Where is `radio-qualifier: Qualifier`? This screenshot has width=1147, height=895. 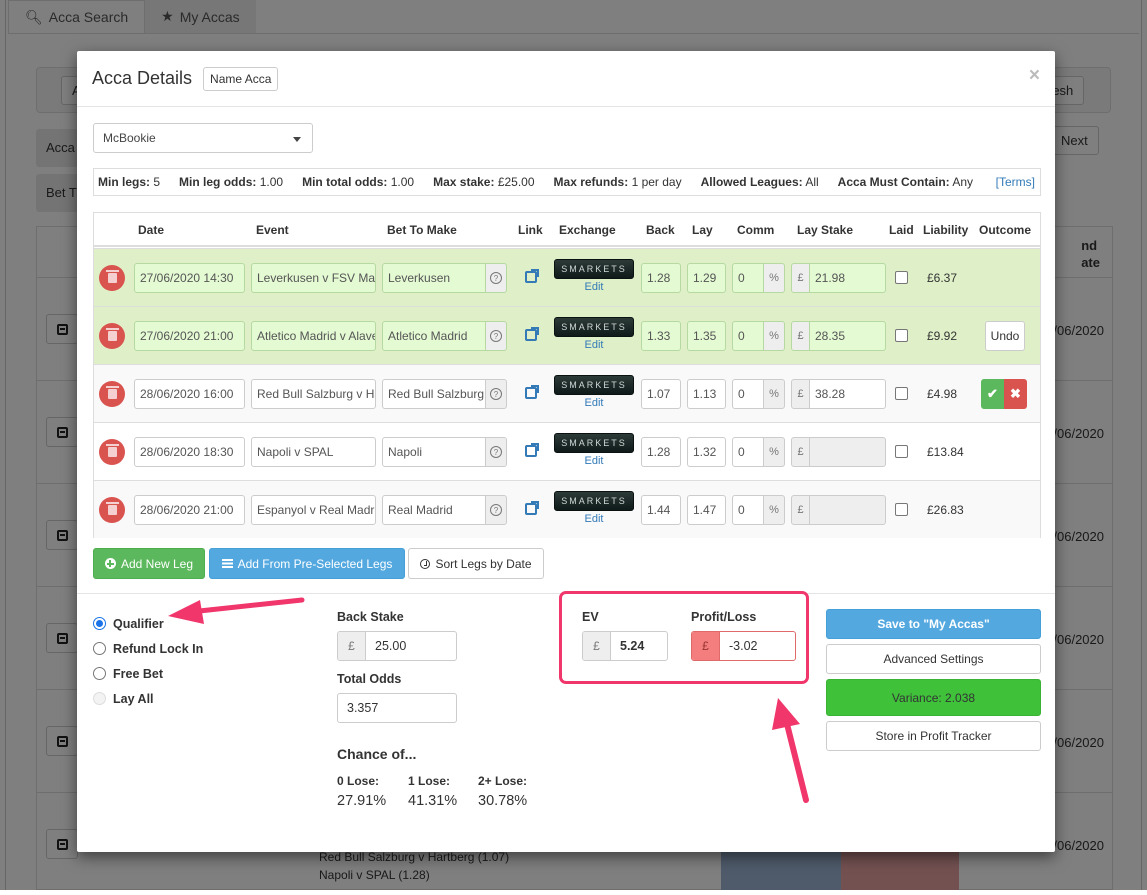 radio-qualifier: Qualifier is located at coordinates (148, 623).